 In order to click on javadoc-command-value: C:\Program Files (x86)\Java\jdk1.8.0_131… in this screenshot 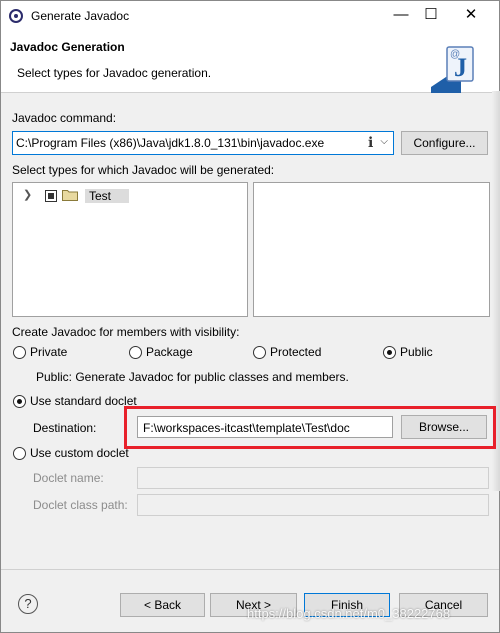, I will do `click(170, 143)`.